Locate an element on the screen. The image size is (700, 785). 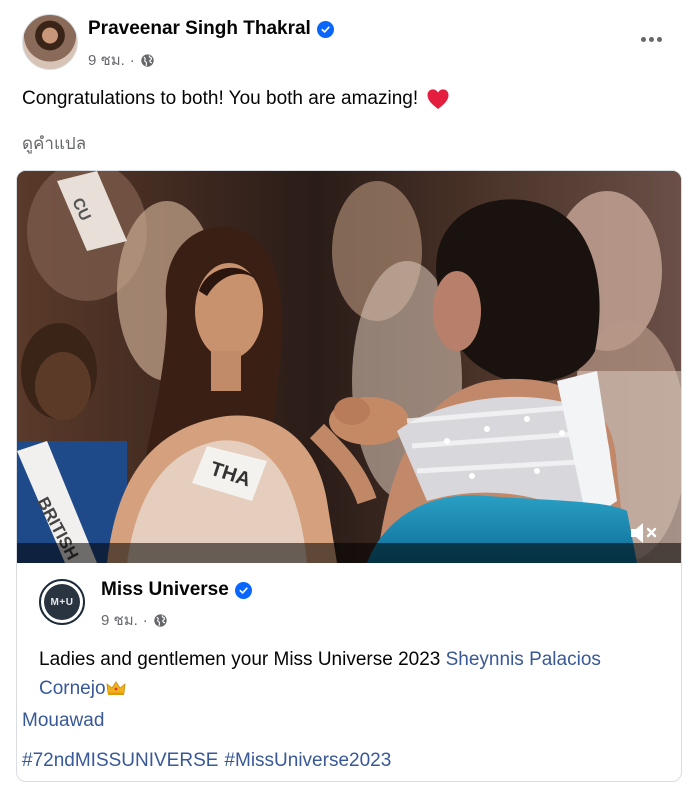
more-options-icon is located at coordinates (651, 39).